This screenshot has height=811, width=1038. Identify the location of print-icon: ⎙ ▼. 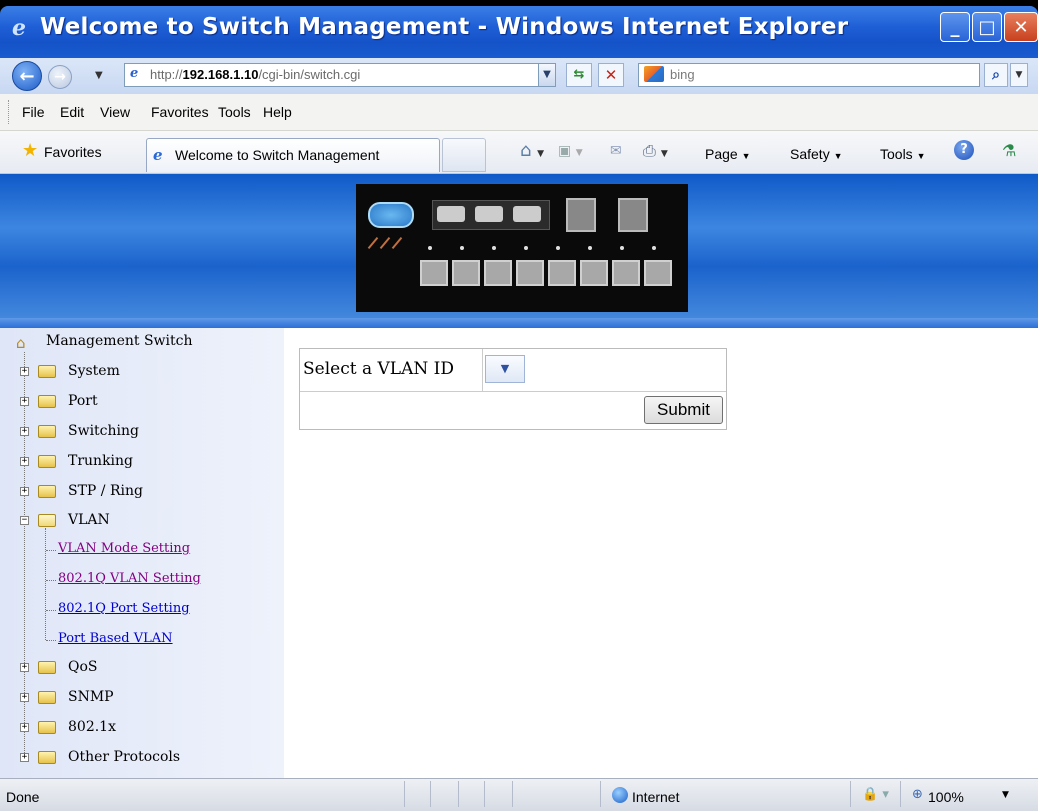
(655, 151).